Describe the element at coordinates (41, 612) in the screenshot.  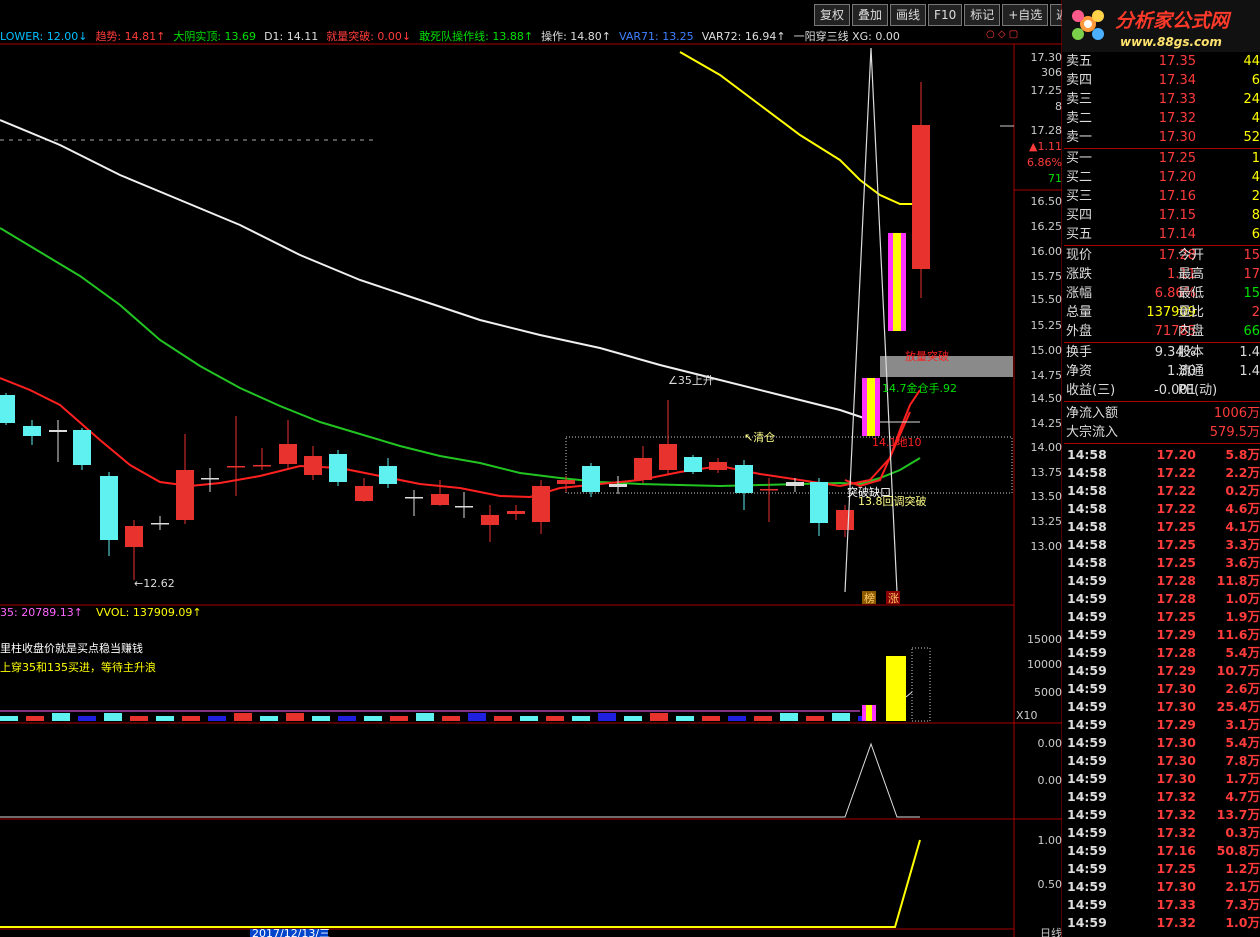
I see `vol-ma135: 35: 20789.13↑` at that location.